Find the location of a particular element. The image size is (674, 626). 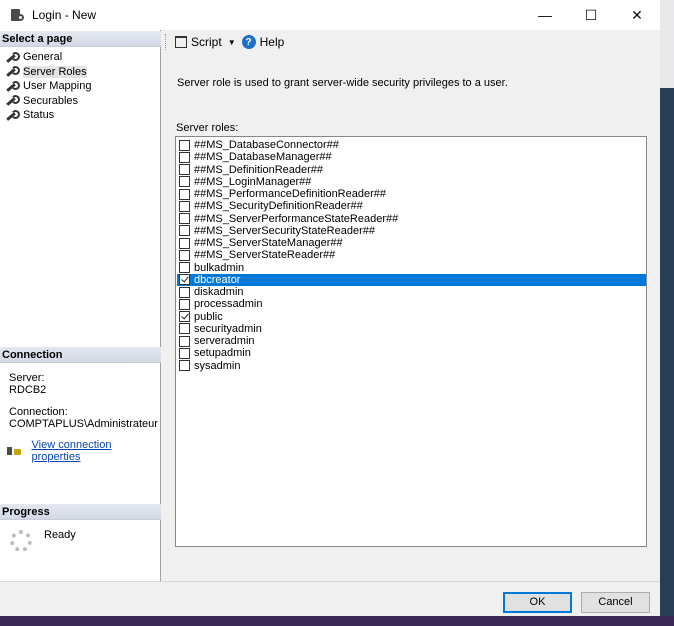

role-name: ##MS_DefinitionReader## is located at coordinates (259, 169).